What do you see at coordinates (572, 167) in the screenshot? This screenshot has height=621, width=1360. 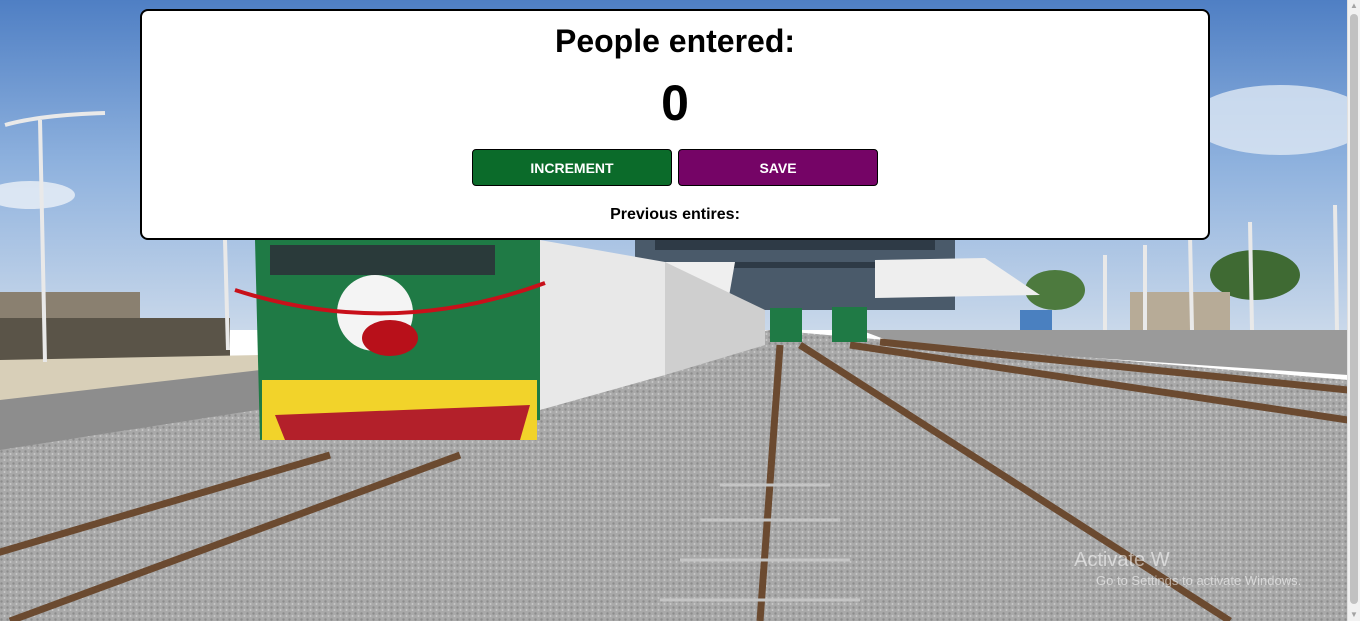 I see `increment-button: INCREMENT` at bounding box center [572, 167].